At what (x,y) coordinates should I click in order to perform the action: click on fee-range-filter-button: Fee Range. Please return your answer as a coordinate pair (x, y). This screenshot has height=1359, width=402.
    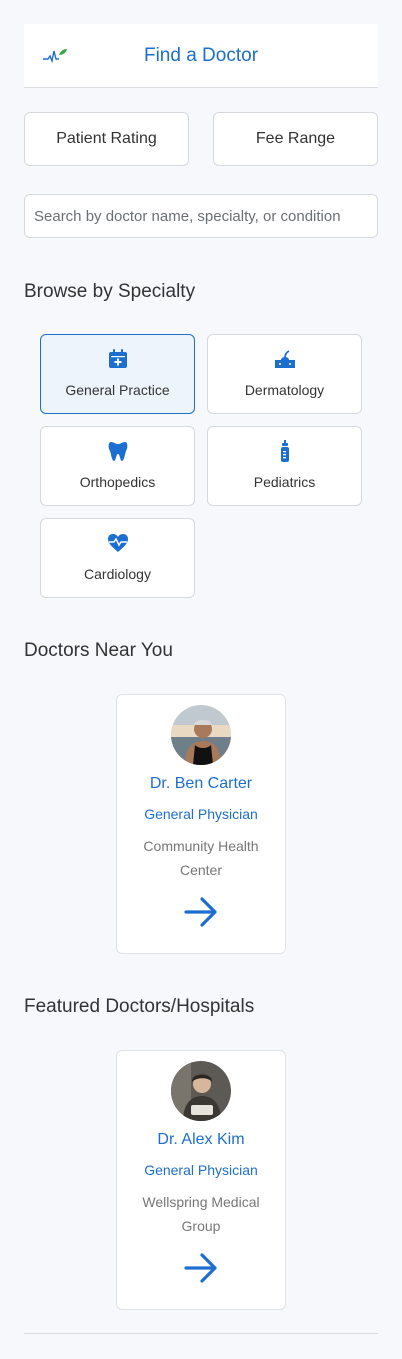
    Looking at the image, I should click on (295, 139).